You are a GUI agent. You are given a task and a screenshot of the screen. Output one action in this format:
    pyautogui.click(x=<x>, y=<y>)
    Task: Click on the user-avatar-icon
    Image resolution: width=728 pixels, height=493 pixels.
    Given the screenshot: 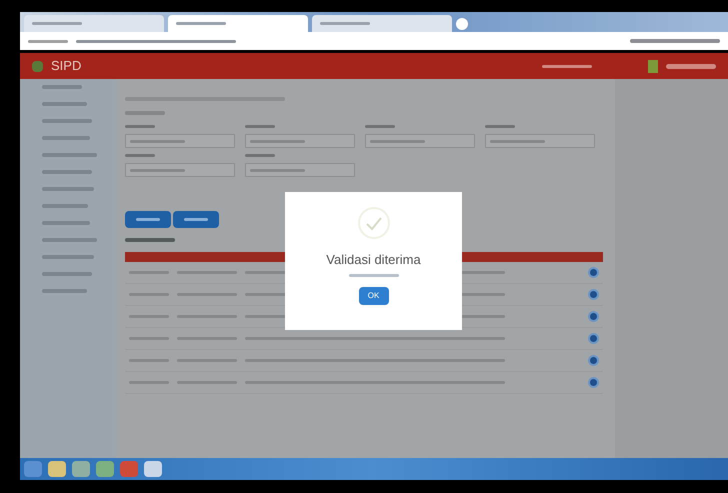 What is the action you would take?
    pyautogui.click(x=653, y=66)
    